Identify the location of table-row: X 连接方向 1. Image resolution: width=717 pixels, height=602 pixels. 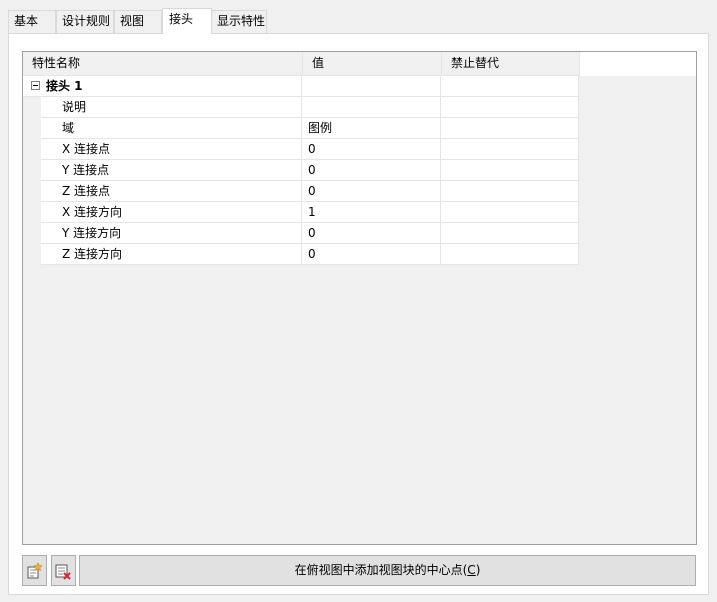
(301, 212).